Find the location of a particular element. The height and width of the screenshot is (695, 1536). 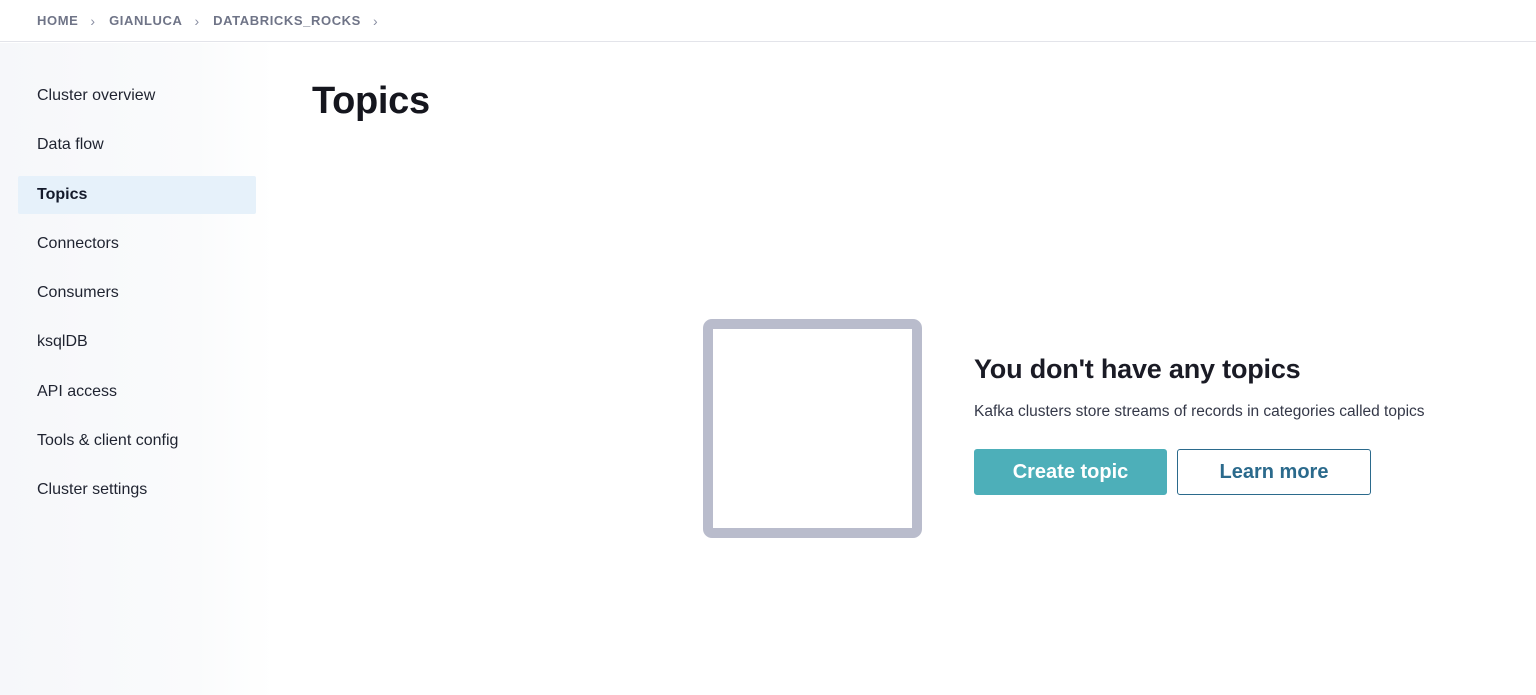

create-topic-button: Create topic is located at coordinates (1070, 472).